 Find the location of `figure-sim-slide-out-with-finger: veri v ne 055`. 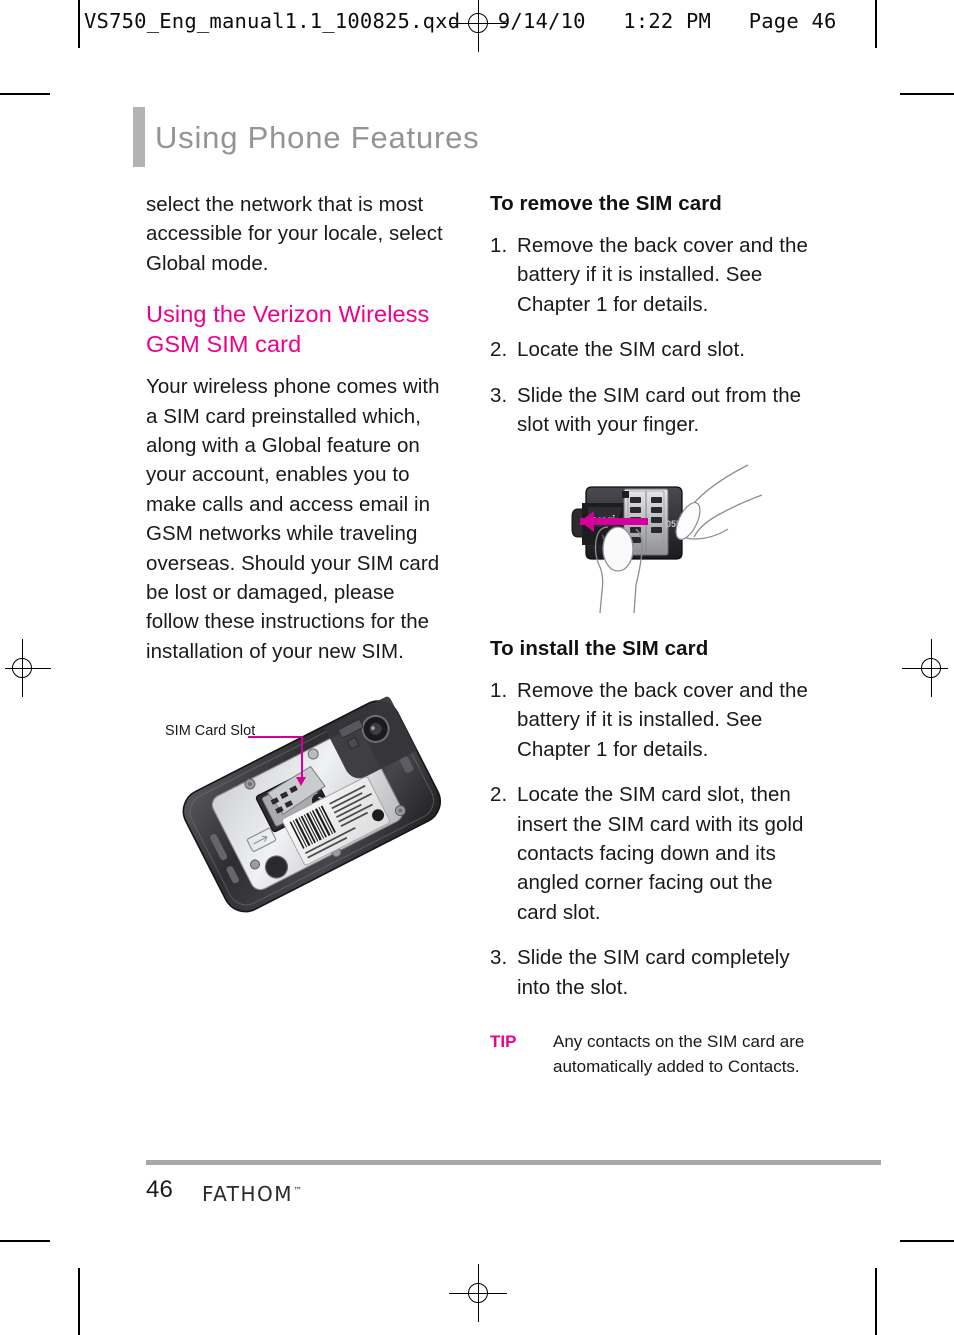

figure-sim-slide-out-with-finger: veri v ne 055 is located at coordinates (650, 532).